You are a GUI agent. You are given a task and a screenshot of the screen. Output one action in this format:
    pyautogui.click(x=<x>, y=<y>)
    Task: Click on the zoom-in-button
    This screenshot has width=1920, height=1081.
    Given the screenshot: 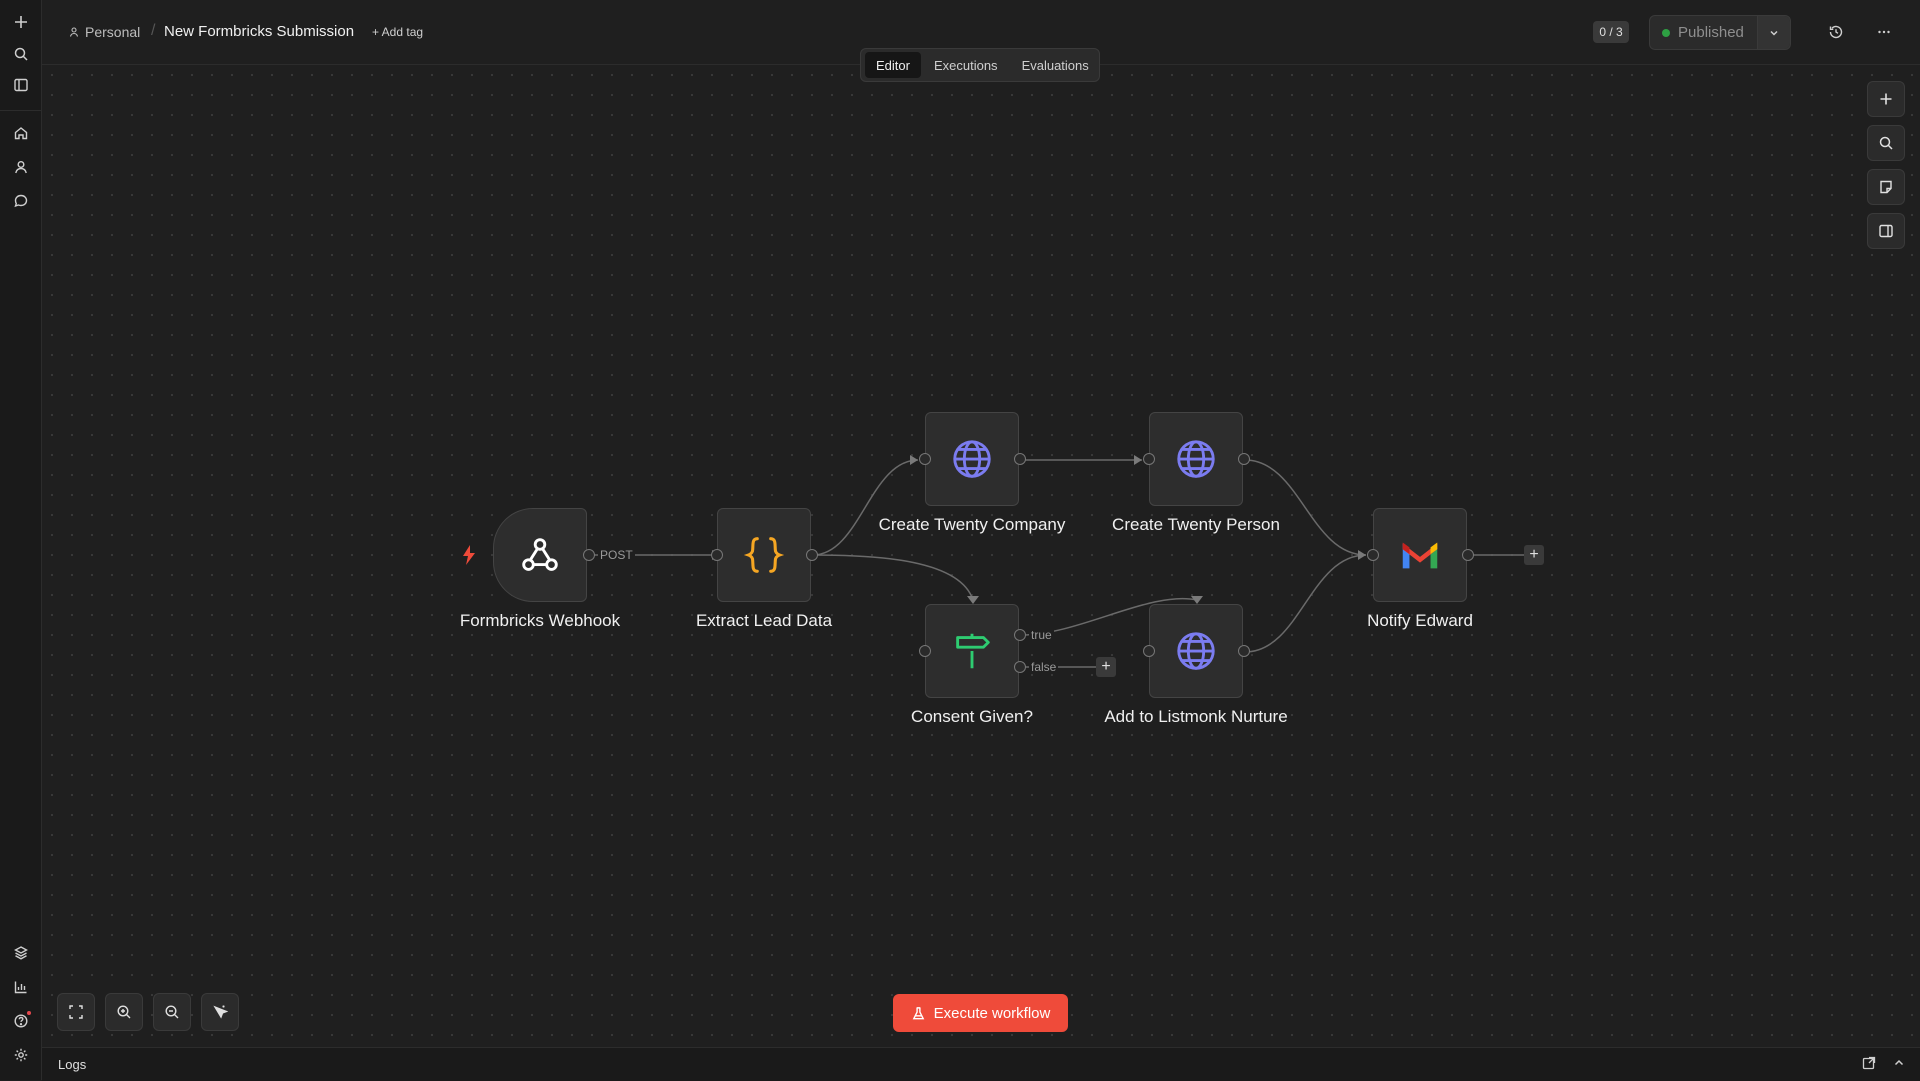 What is the action you would take?
    pyautogui.click(x=124, y=1012)
    